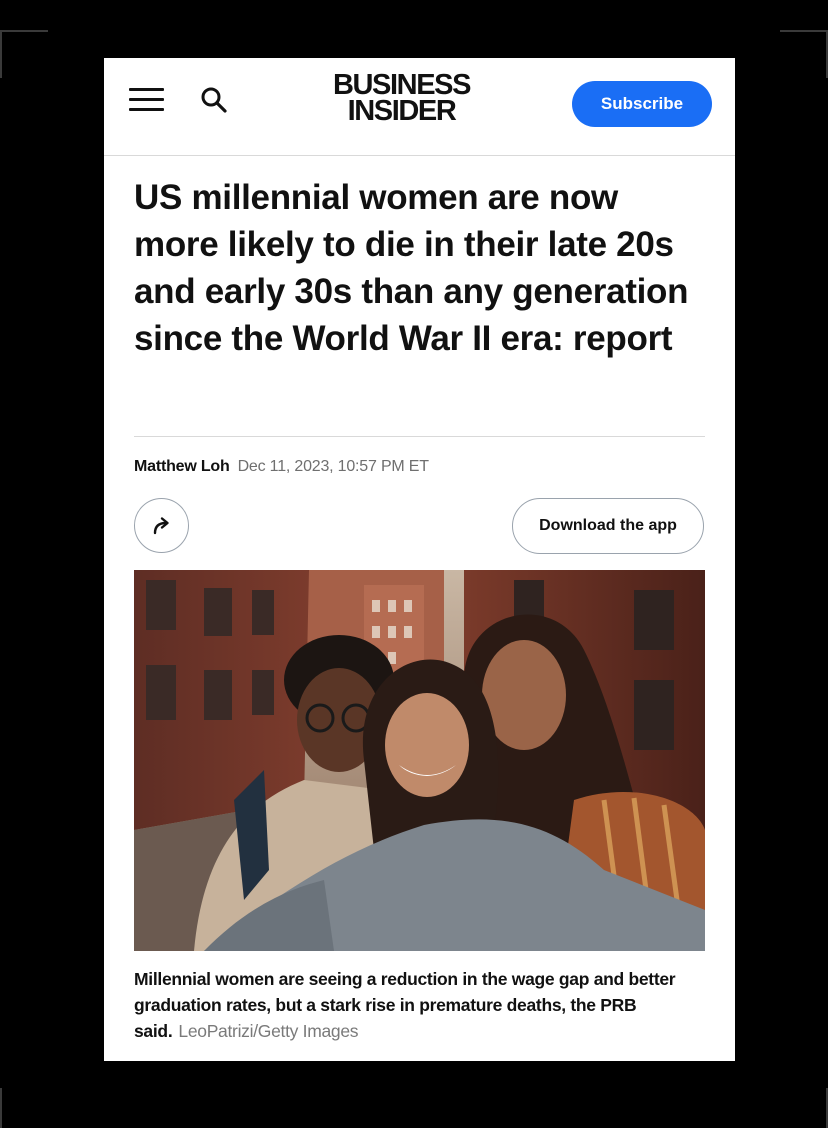  What do you see at coordinates (804, 1108) in the screenshot?
I see `frame-corner-bottom-right` at bounding box center [804, 1108].